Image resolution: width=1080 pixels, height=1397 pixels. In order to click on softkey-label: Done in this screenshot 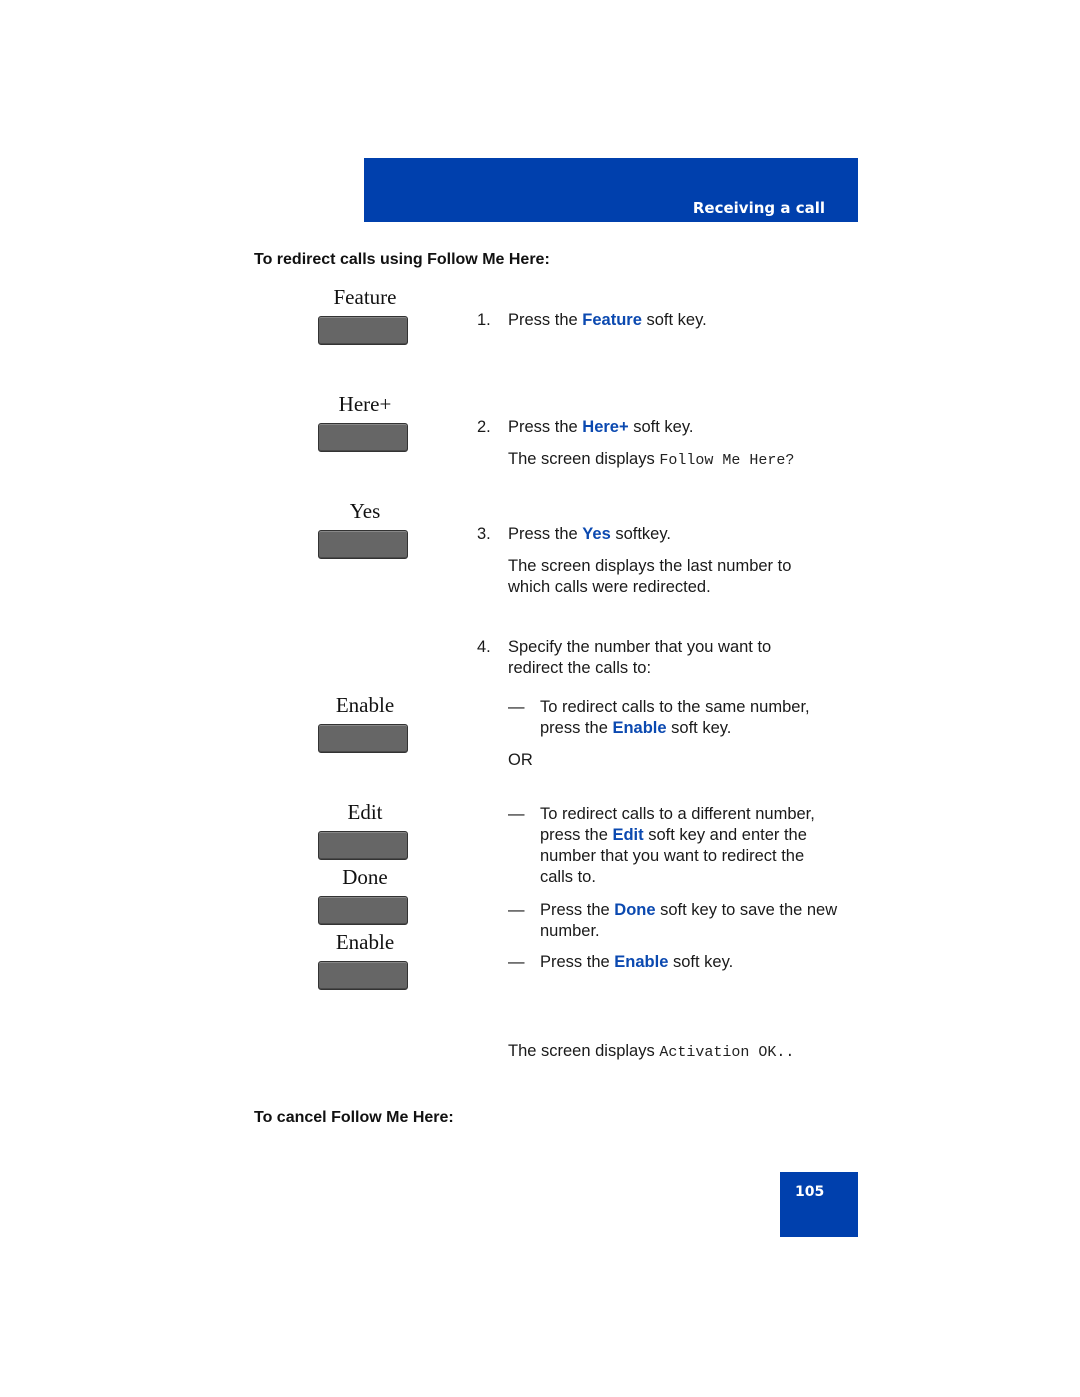, I will do `click(365, 877)`.